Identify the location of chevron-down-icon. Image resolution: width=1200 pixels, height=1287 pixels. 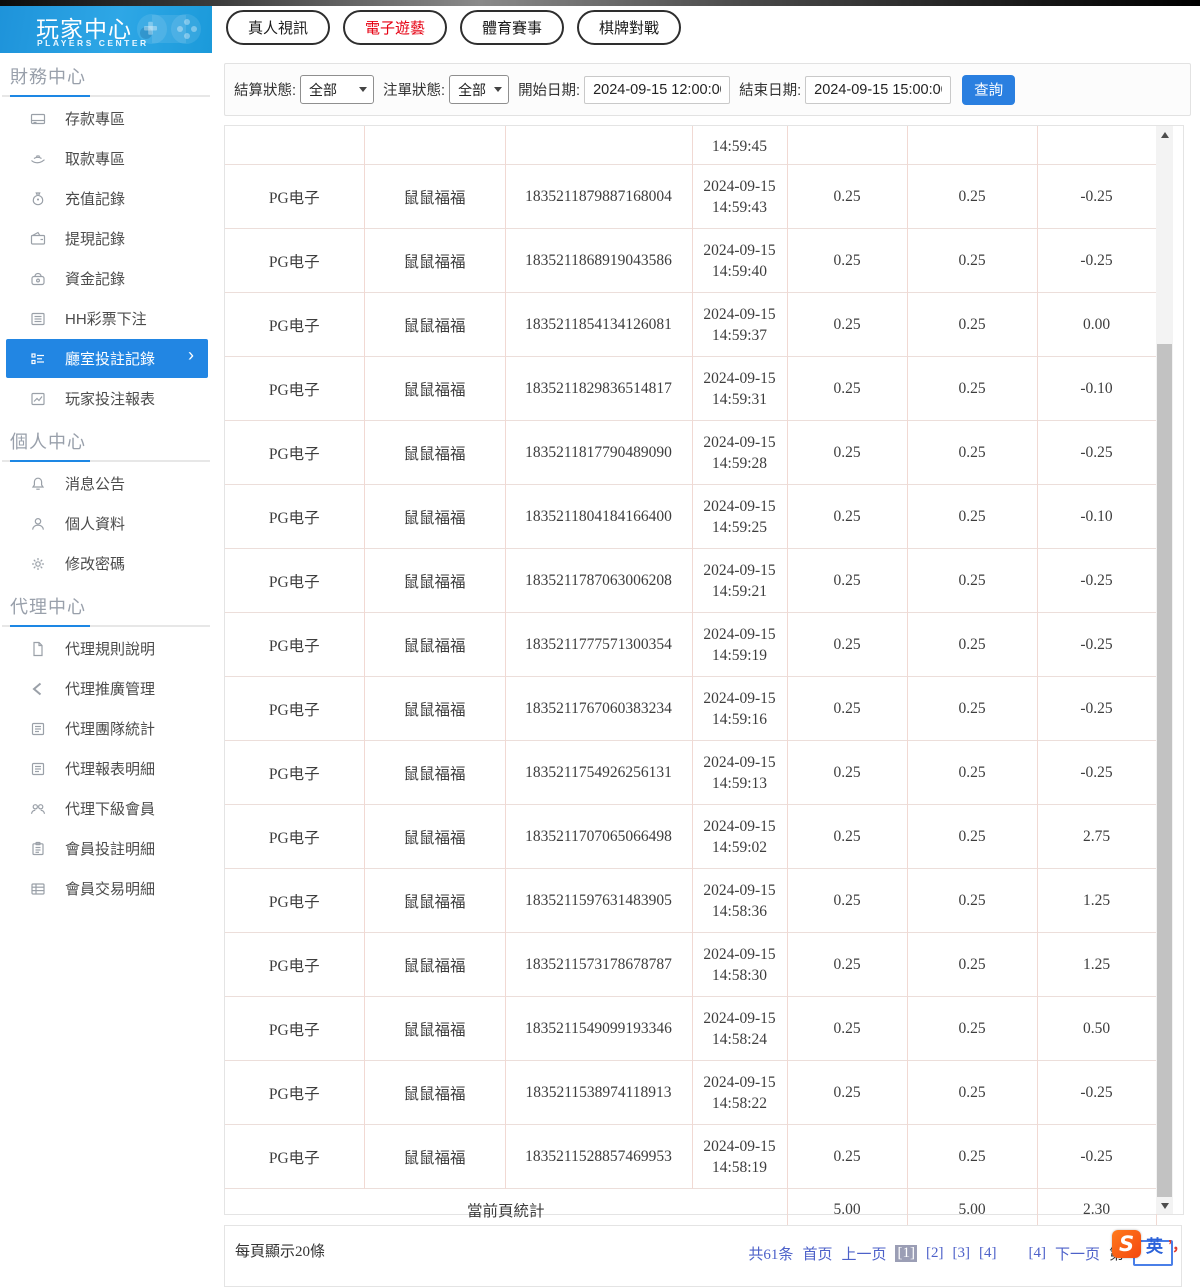
(363, 89).